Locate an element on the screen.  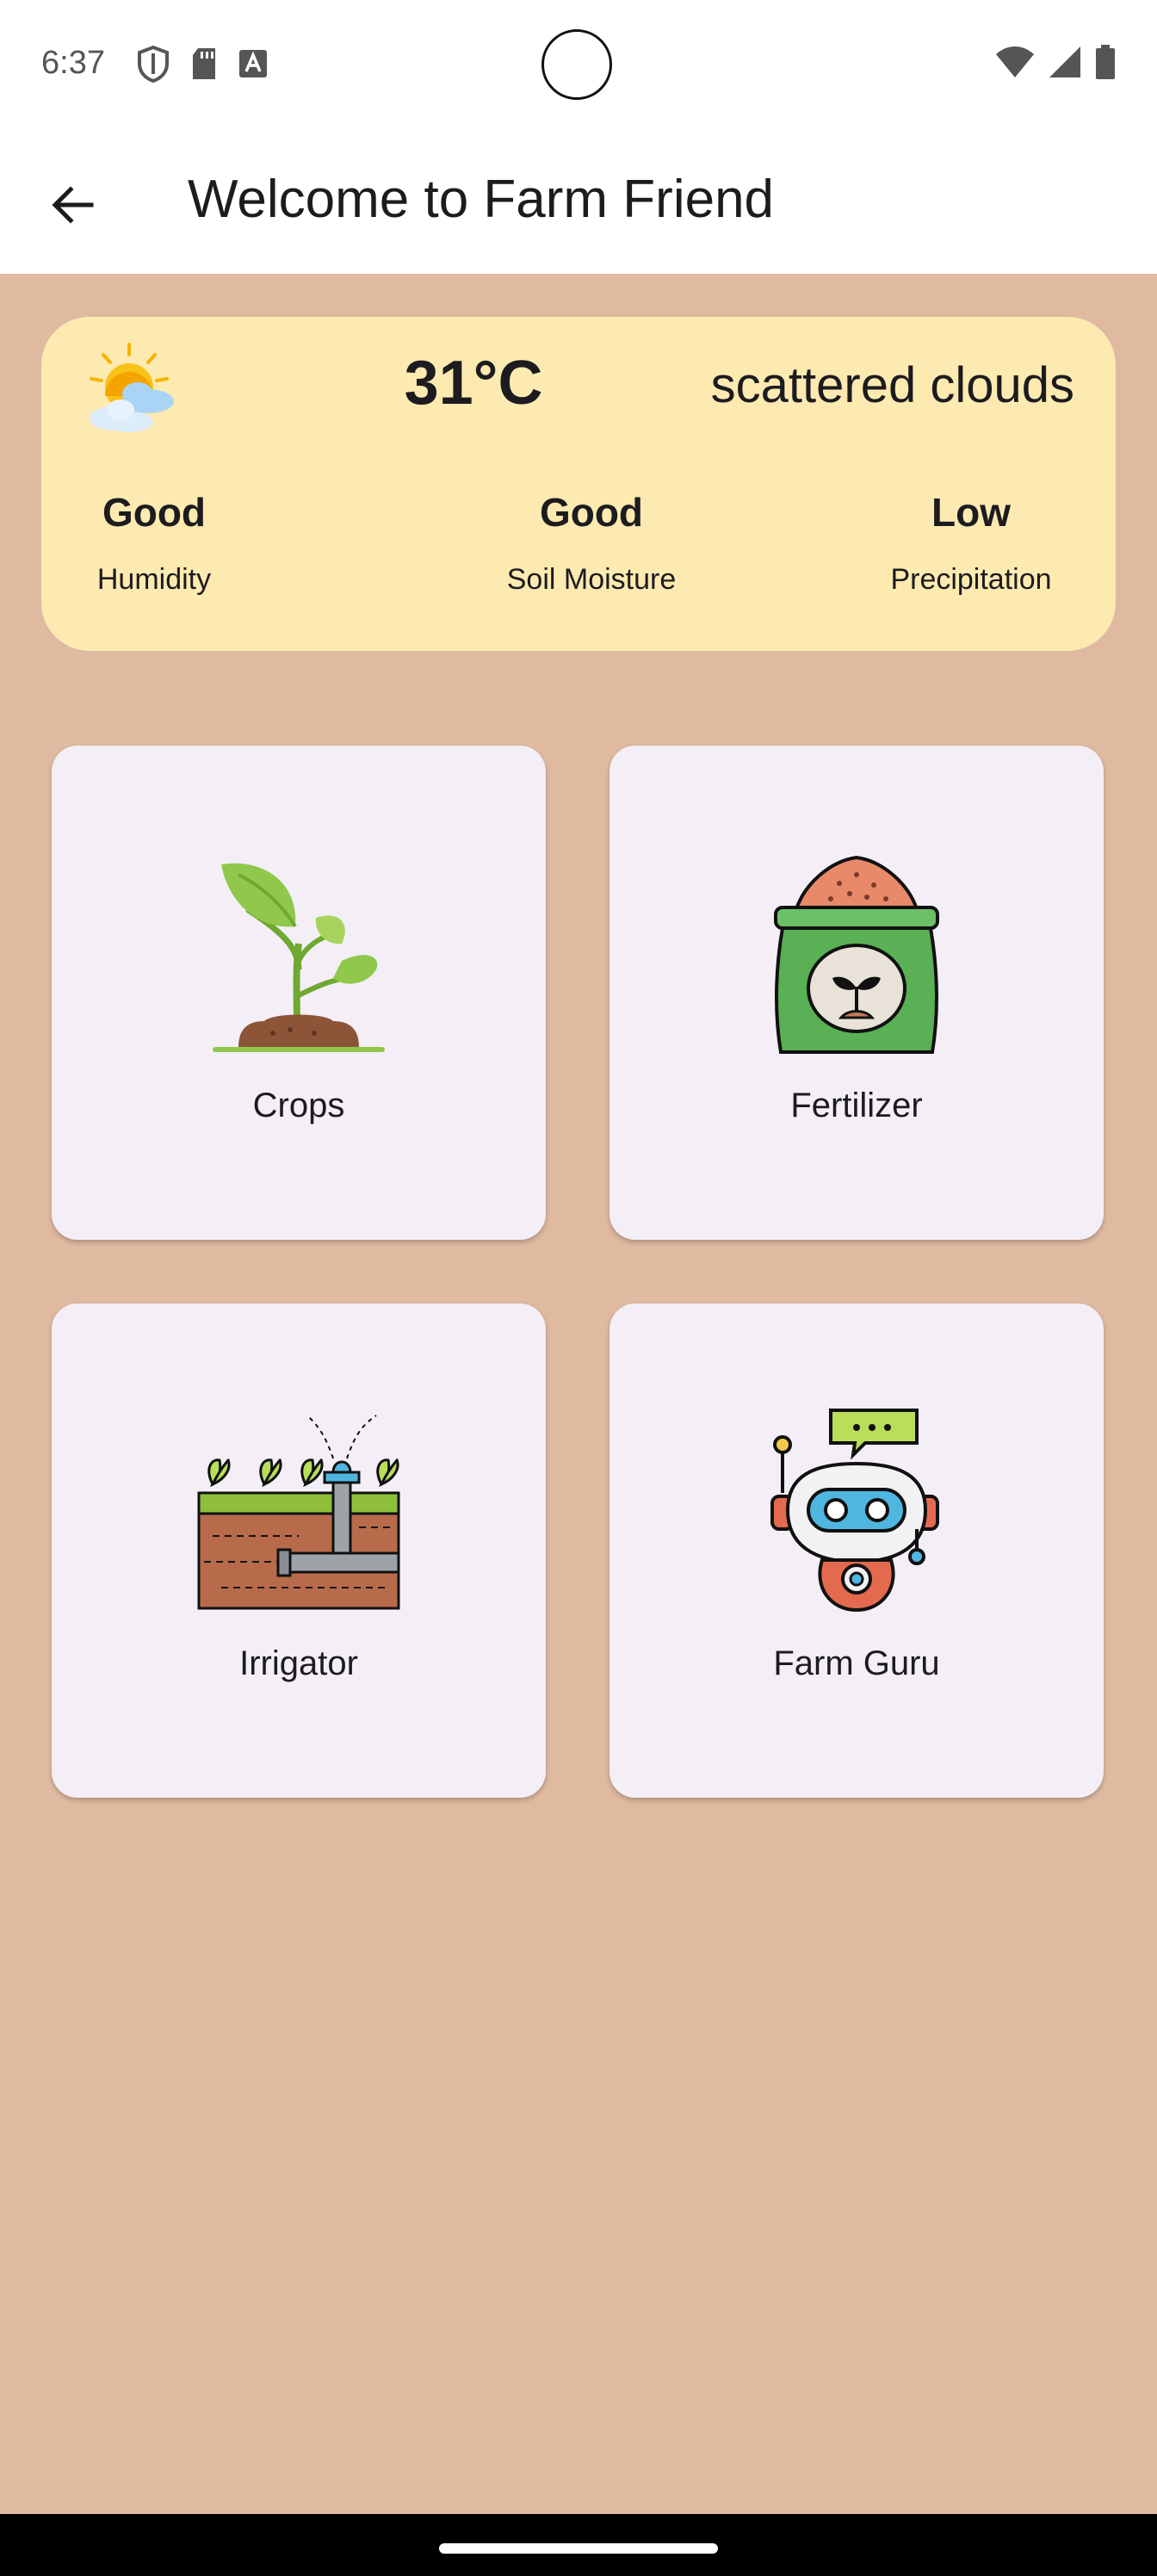
page-title: Welcome to Farm Friend is located at coordinates (482, 199).